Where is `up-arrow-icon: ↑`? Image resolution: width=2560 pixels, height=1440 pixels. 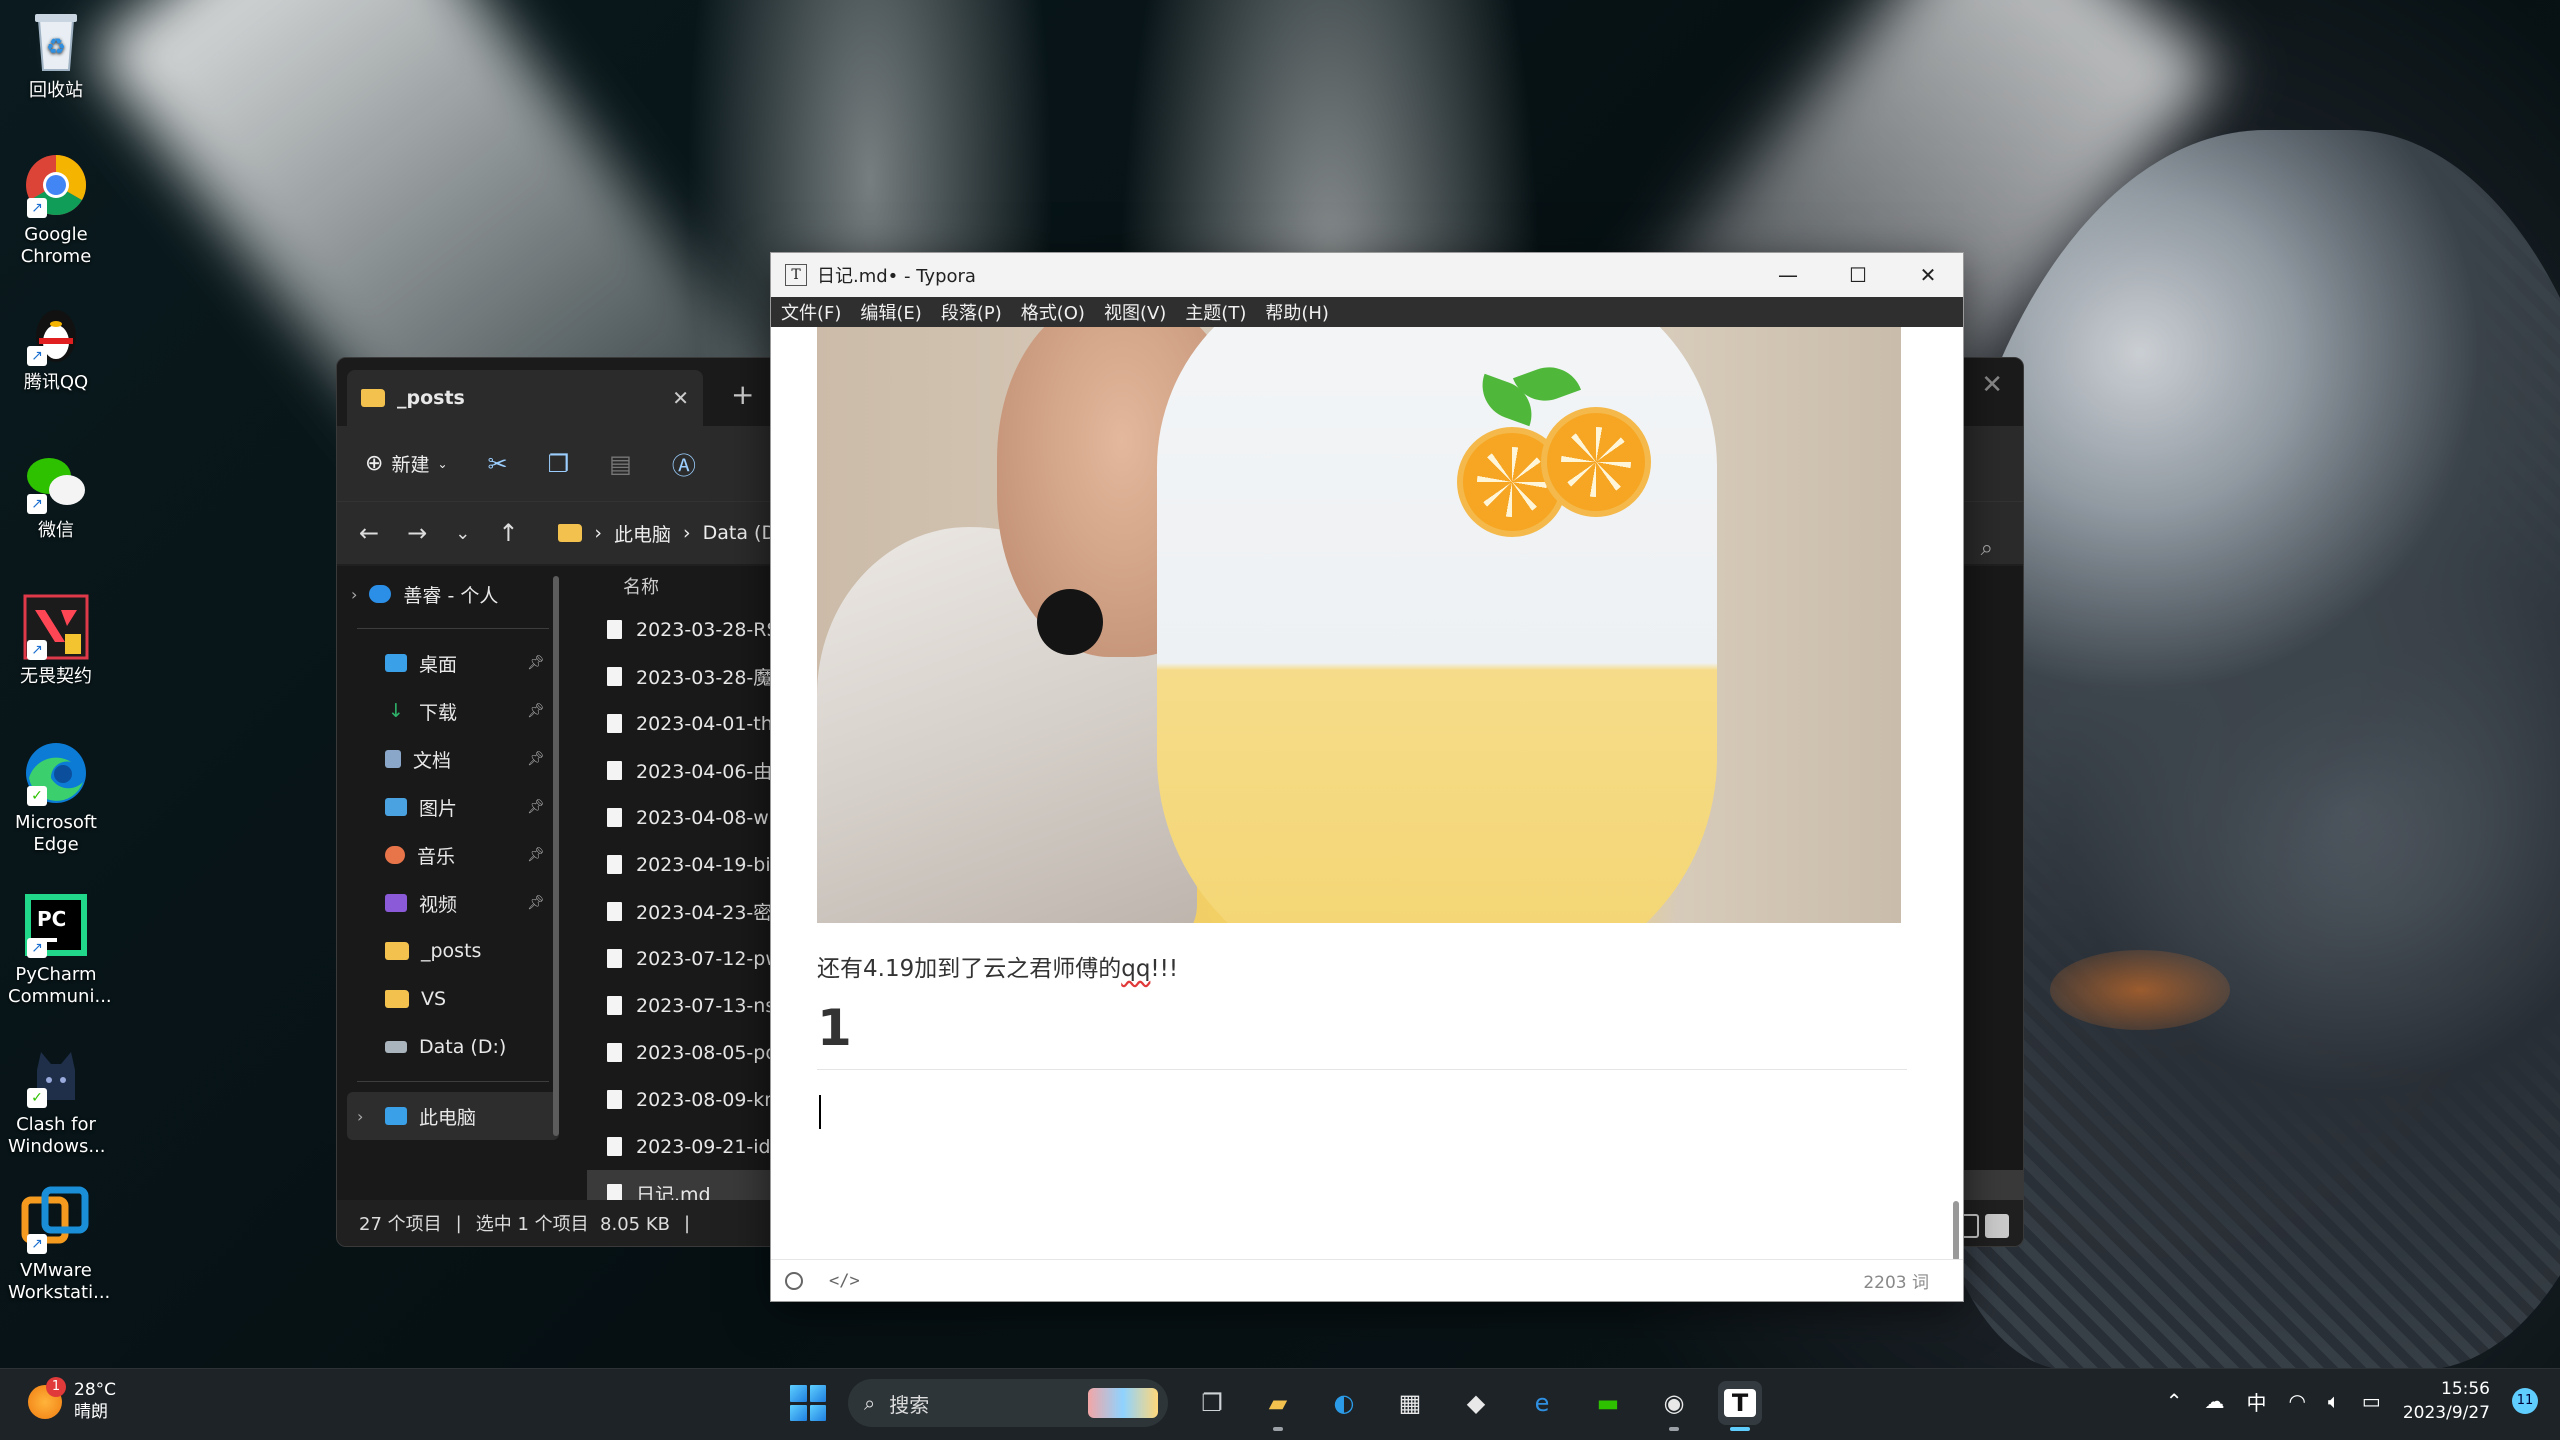 up-arrow-icon: ↑ is located at coordinates (508, 533).